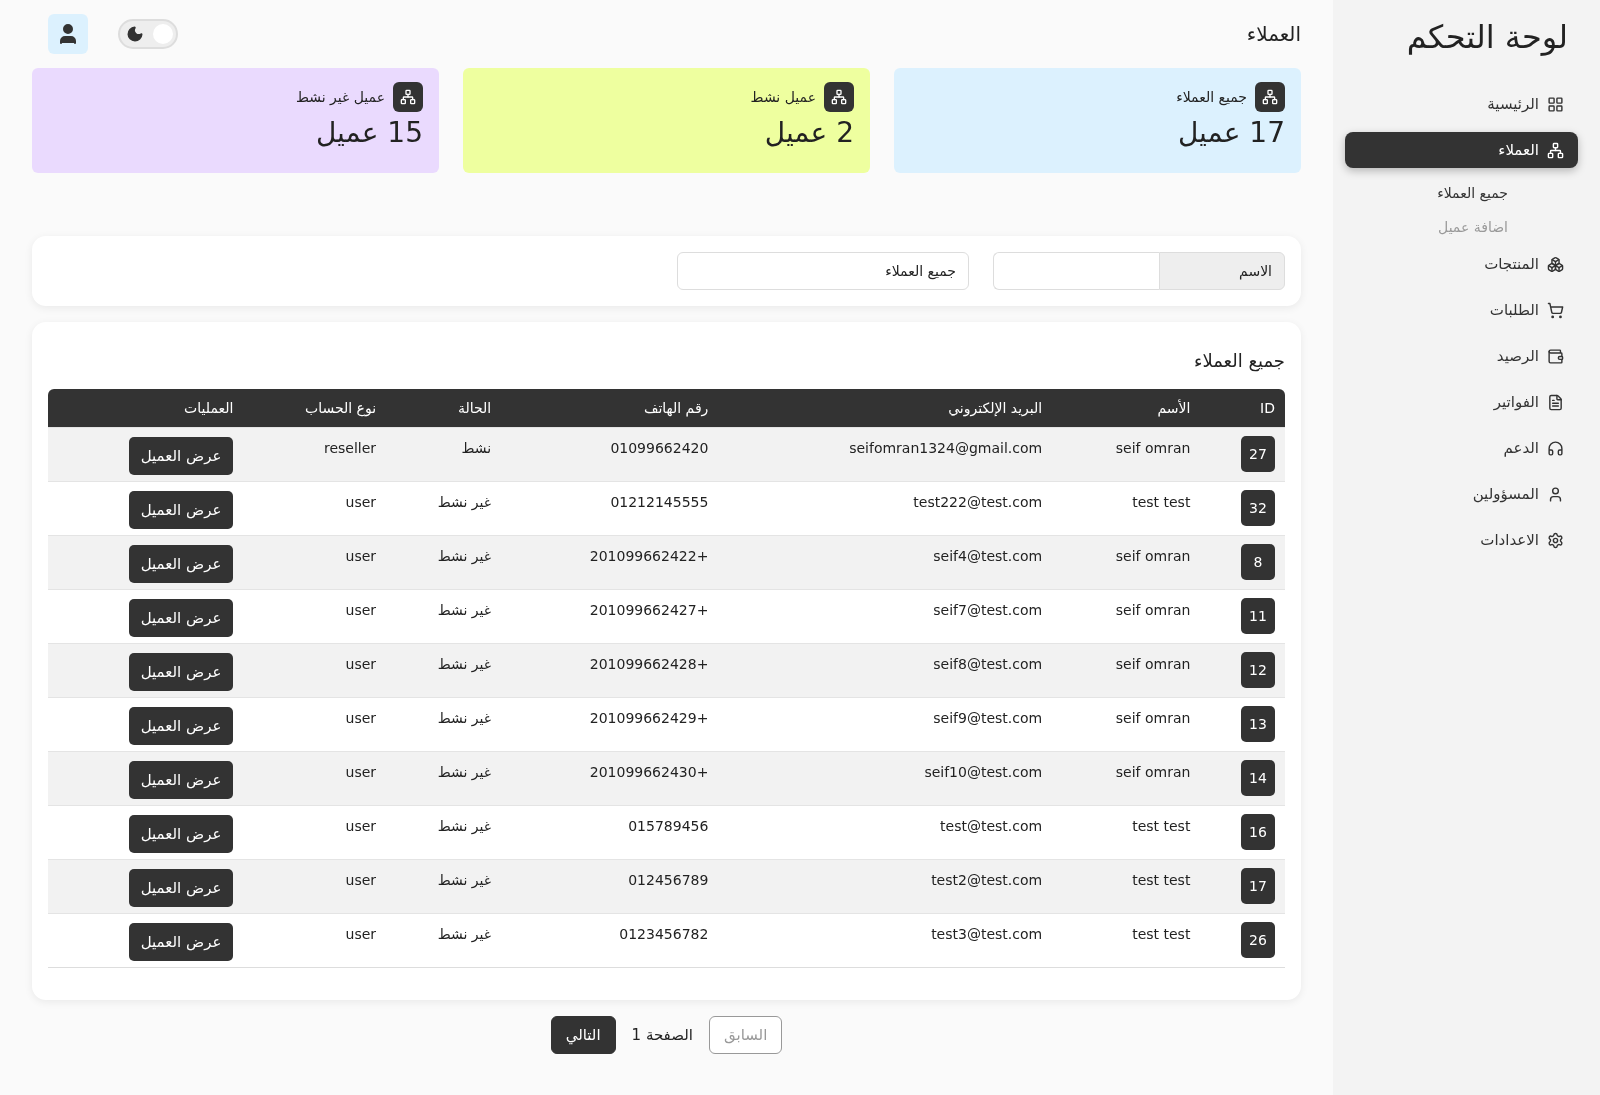 The image size is (1600, 1095). I want to click on grid-icon, so click(1555, 104).